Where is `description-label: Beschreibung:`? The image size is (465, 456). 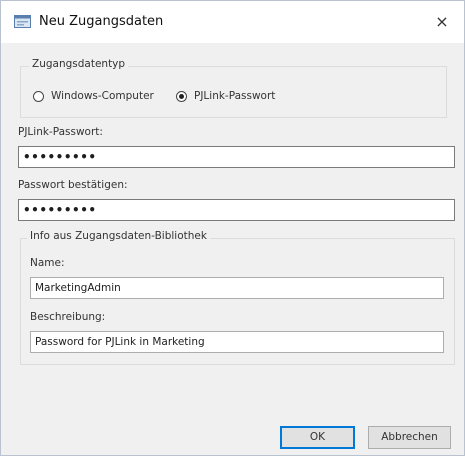 description-label: Beschreibung: is located at coordinates (68, 317).